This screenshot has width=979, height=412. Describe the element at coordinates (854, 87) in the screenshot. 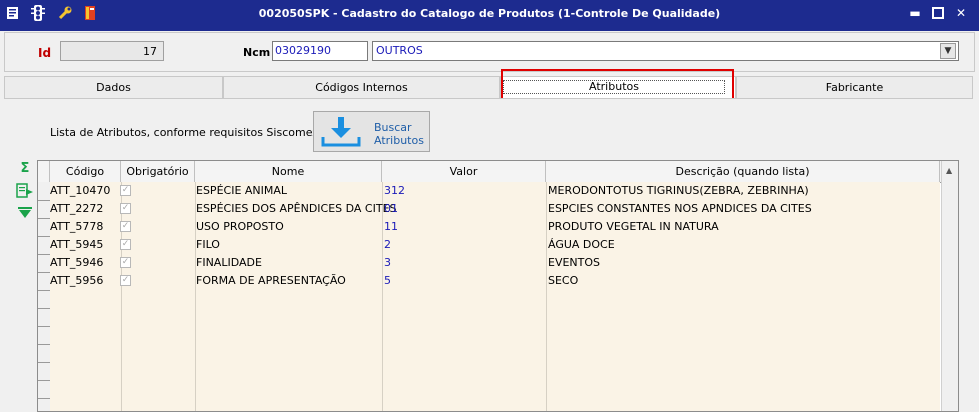

I see `tab-fabricante: Fabricante` at that location.